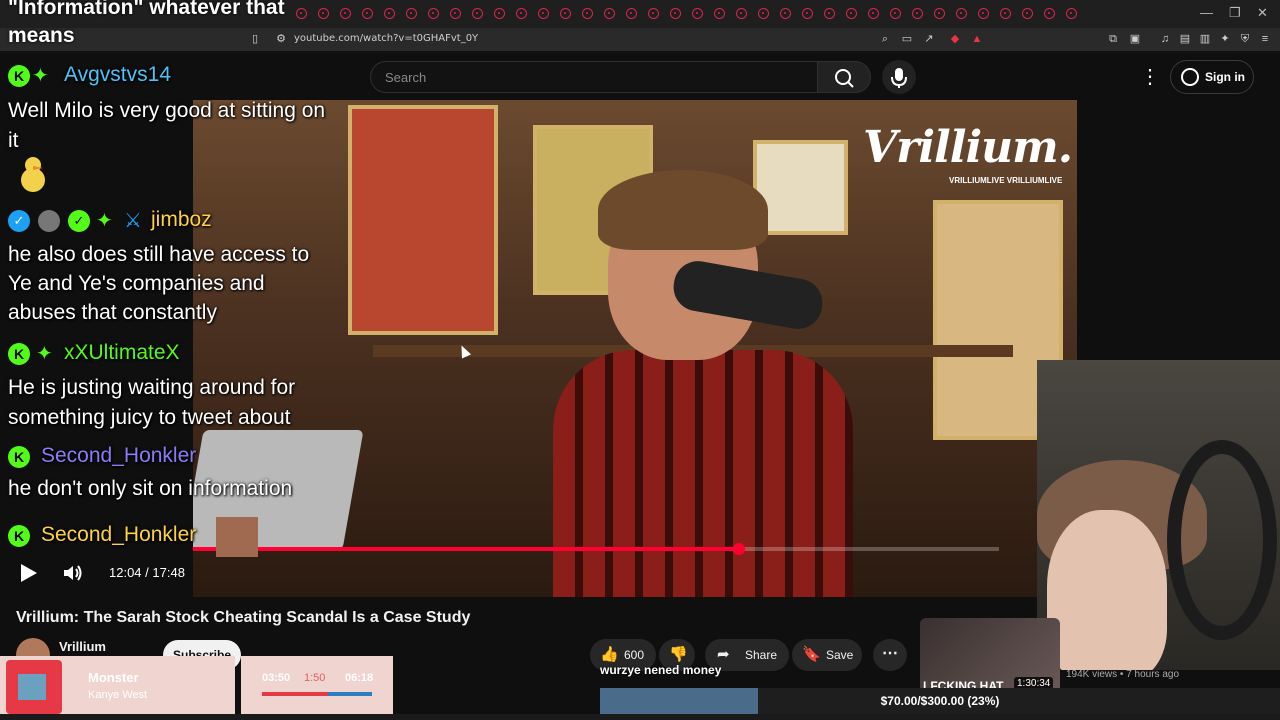 This screenshot has width=1280, height=720. I want to click on live-caption: wurzye nened money, so click(661, 670).